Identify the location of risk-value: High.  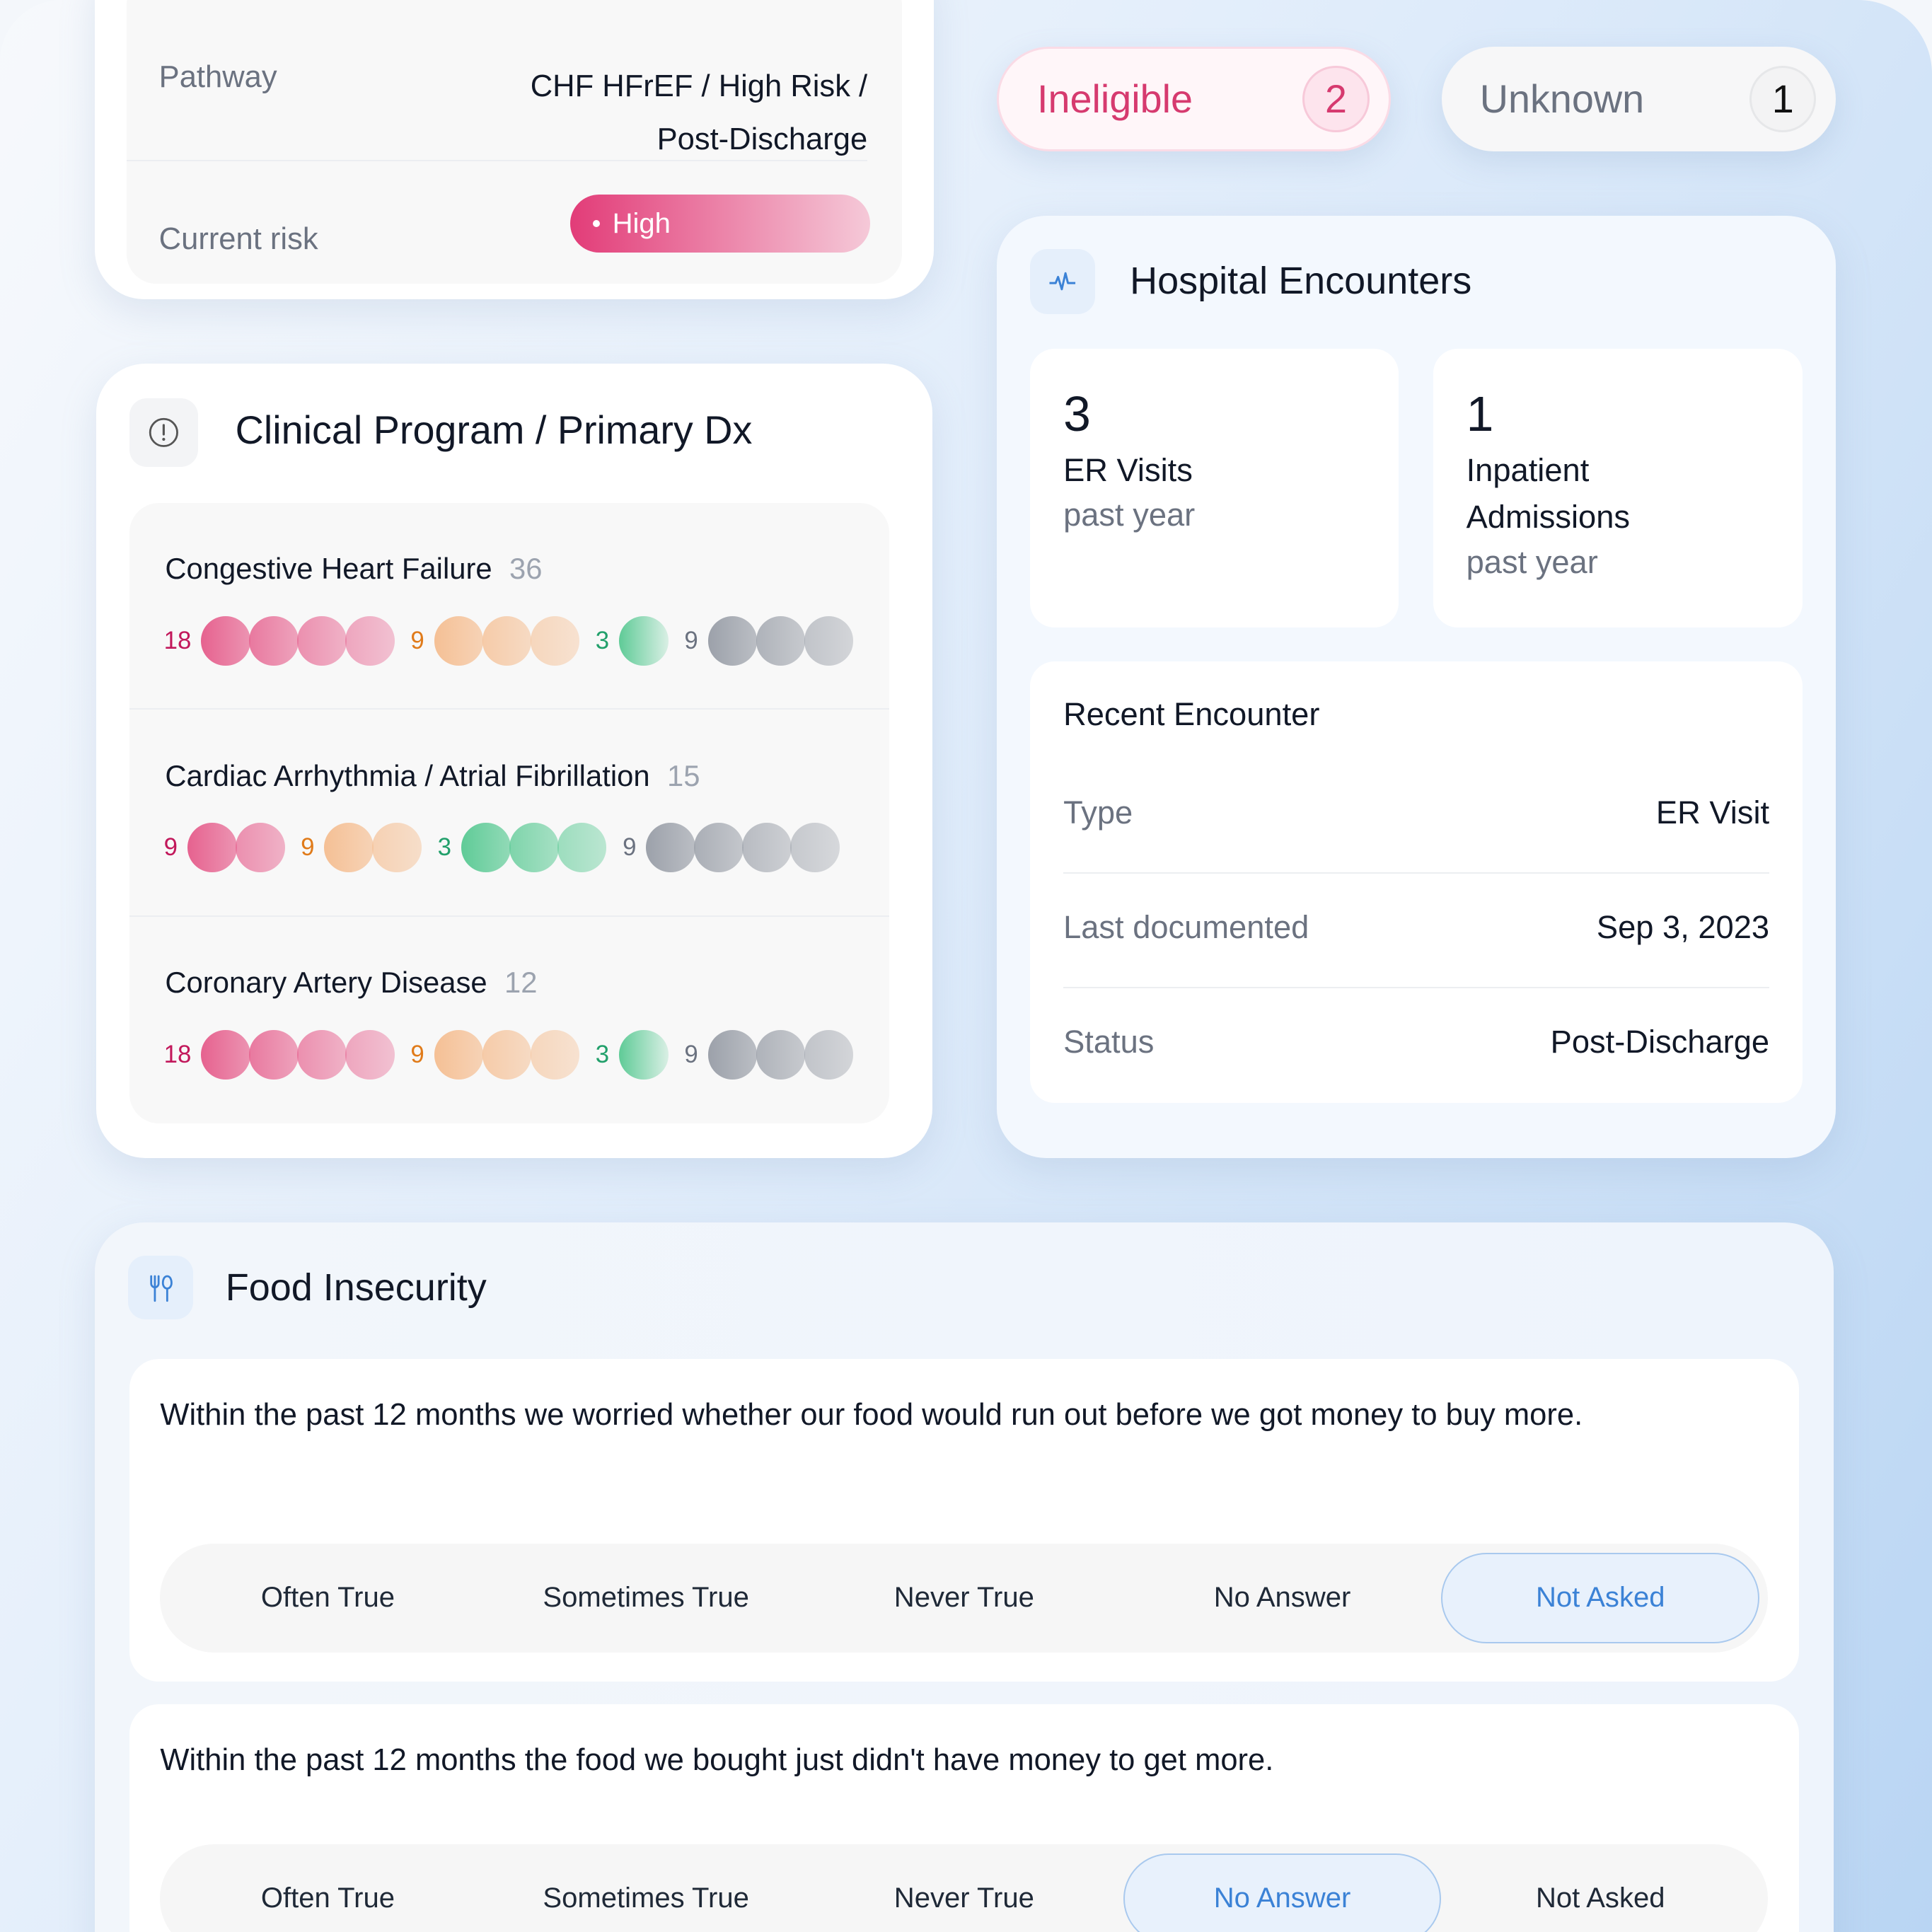
(641, 223).